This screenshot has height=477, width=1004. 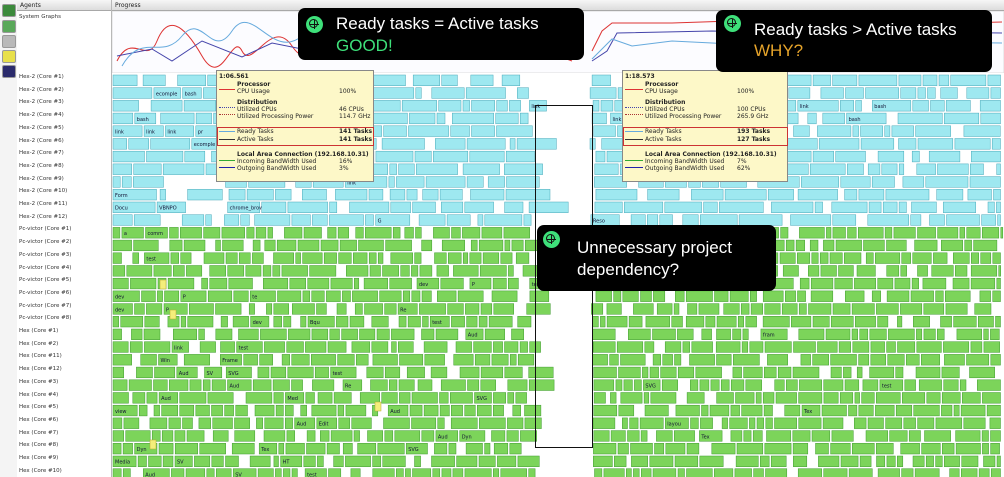 I want to click on agent-row: Hex-2 (Core #5), so click(x=41, y=128).